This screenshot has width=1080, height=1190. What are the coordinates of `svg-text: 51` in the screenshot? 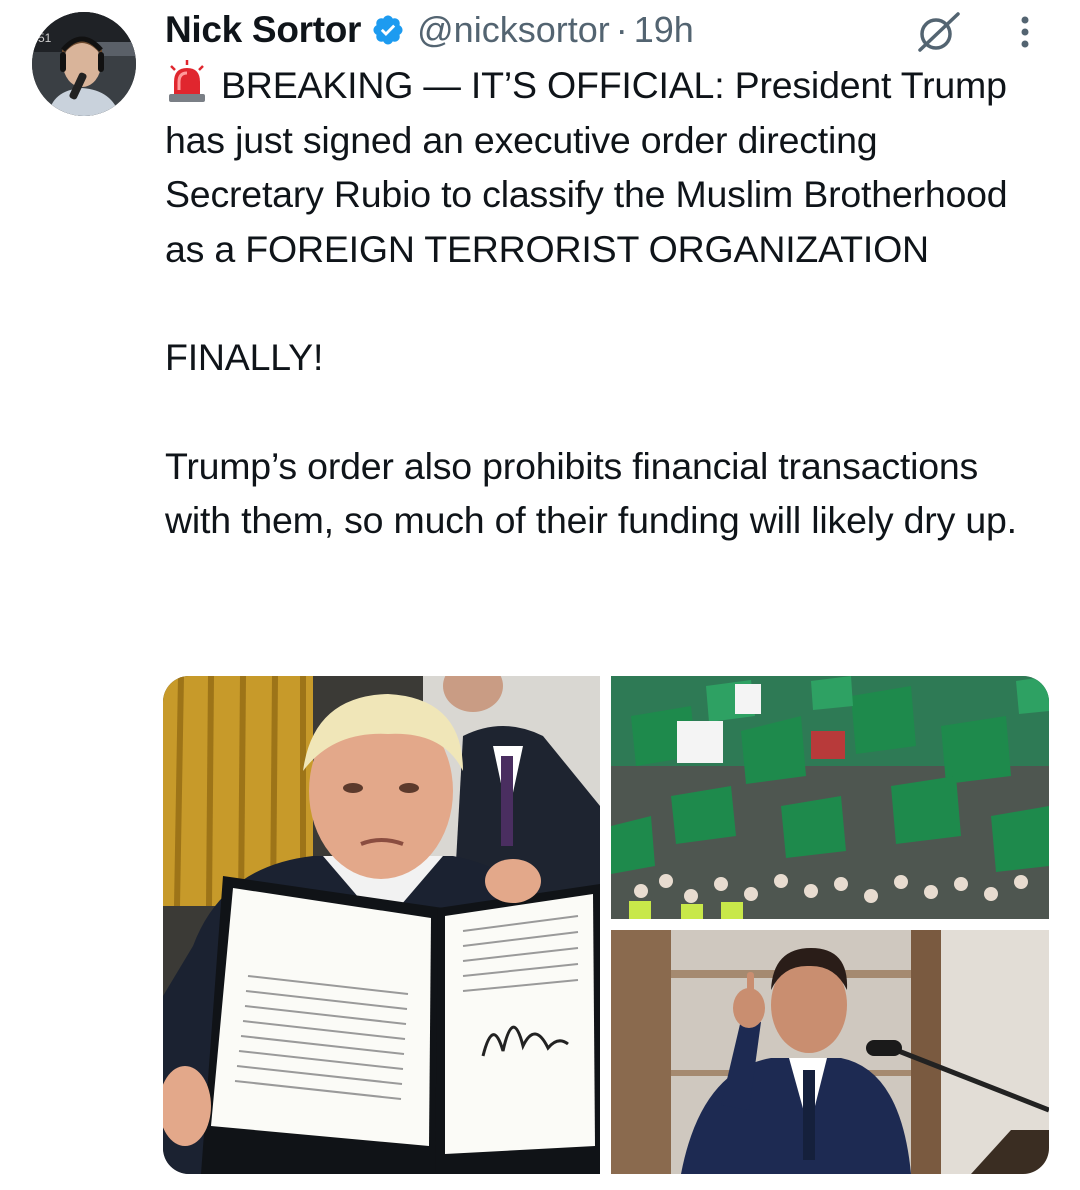 It's located at (45, 38).